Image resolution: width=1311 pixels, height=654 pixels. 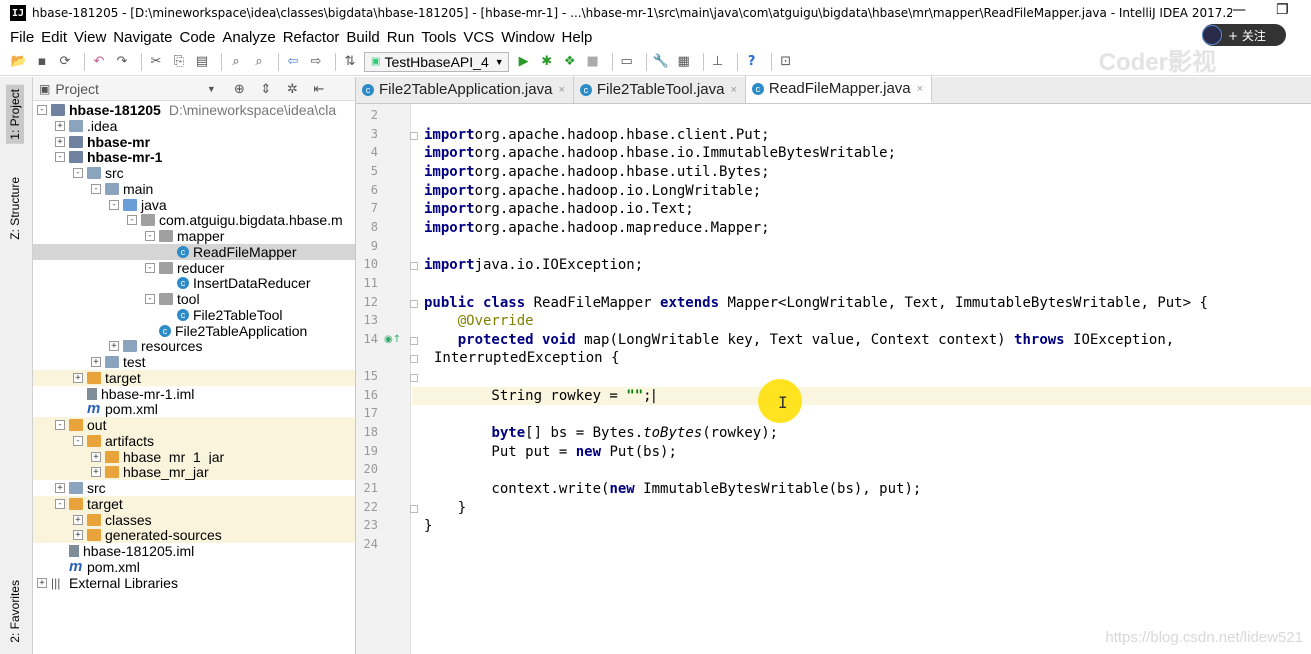 I want to click on tab-favorites-tool-window: 2: Favorites, so click(x=15, y=611).